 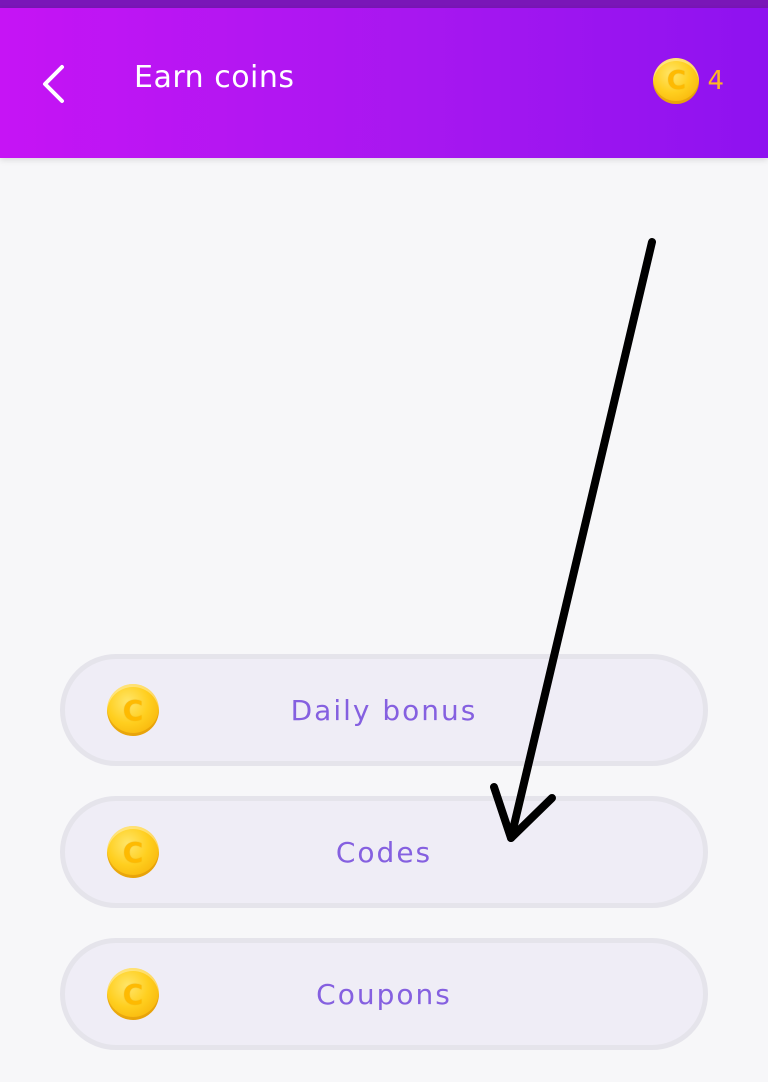 I want to click on chevron-left-icon, so click(x=53, y=84).